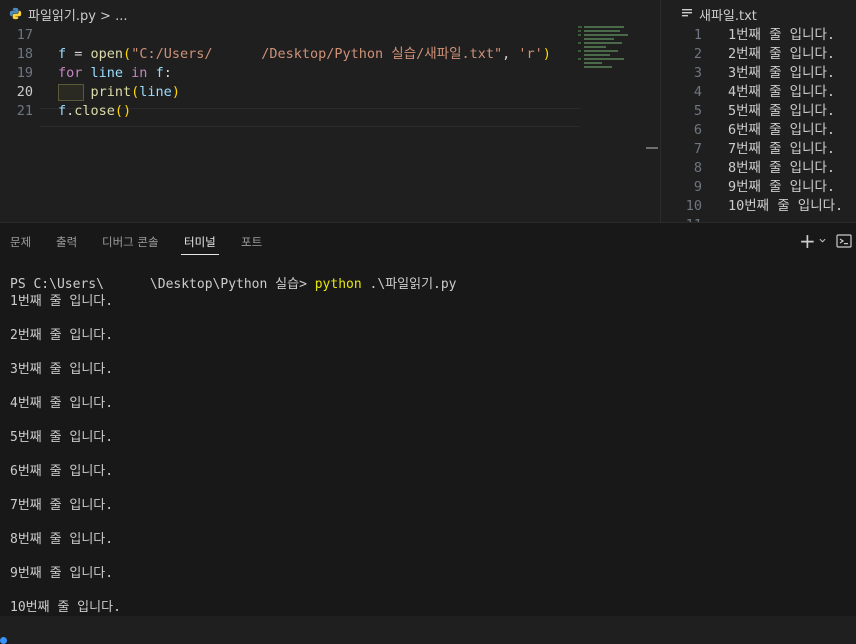  I want to click on text-line: 4 4번째 줄 입니다., so click(758, 92).